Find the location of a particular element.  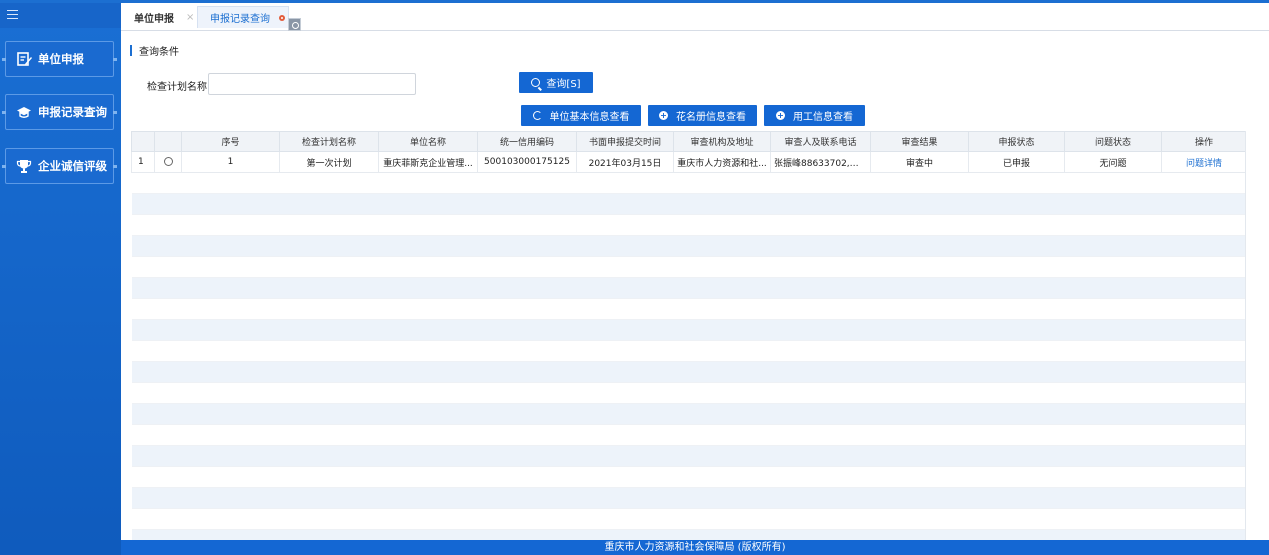

tab-label: 单位申报 is located at coordinates (154, 19).